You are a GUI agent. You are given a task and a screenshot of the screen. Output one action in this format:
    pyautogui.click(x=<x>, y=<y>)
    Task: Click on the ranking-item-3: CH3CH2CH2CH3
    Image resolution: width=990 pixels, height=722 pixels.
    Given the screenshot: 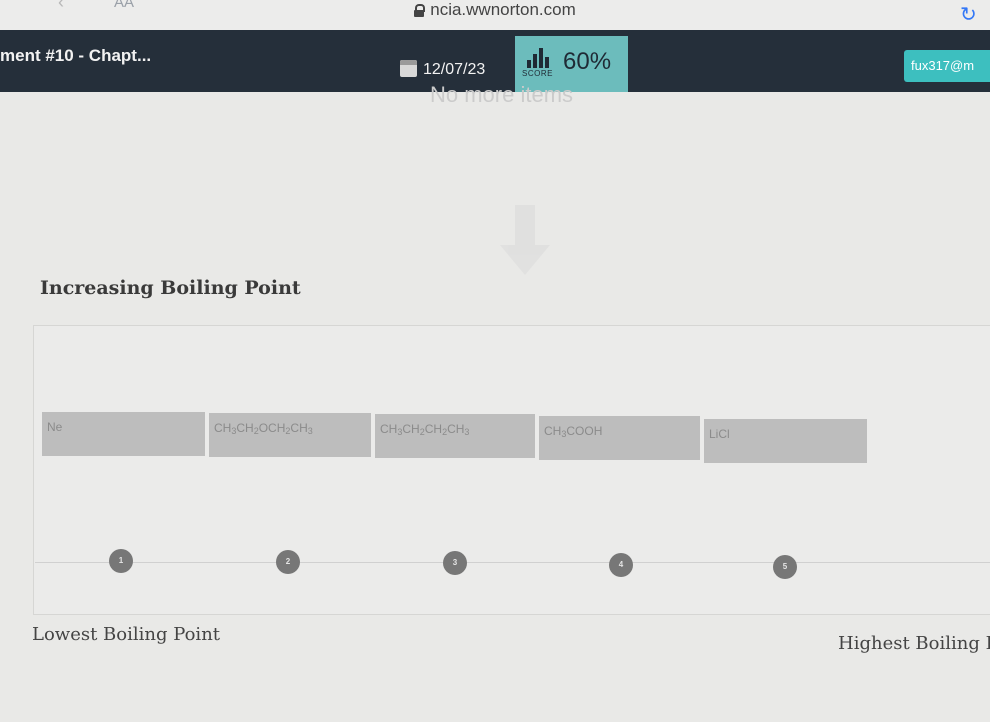 What is the action you would take?
    pyautogui.click(x=455, y=436)
    